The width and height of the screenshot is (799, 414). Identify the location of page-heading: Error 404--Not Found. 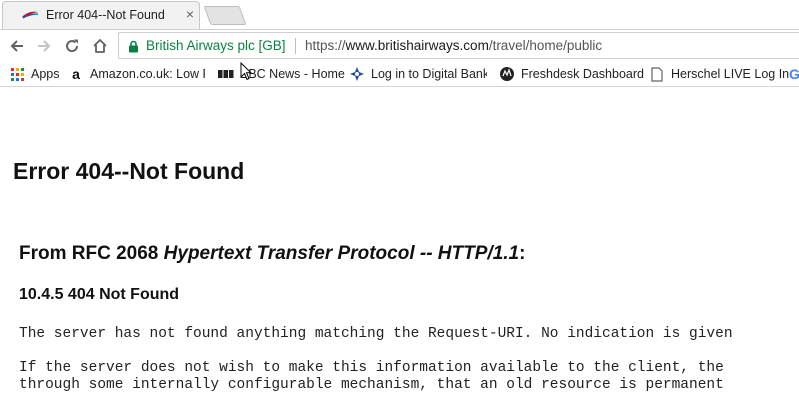
(129, 171).